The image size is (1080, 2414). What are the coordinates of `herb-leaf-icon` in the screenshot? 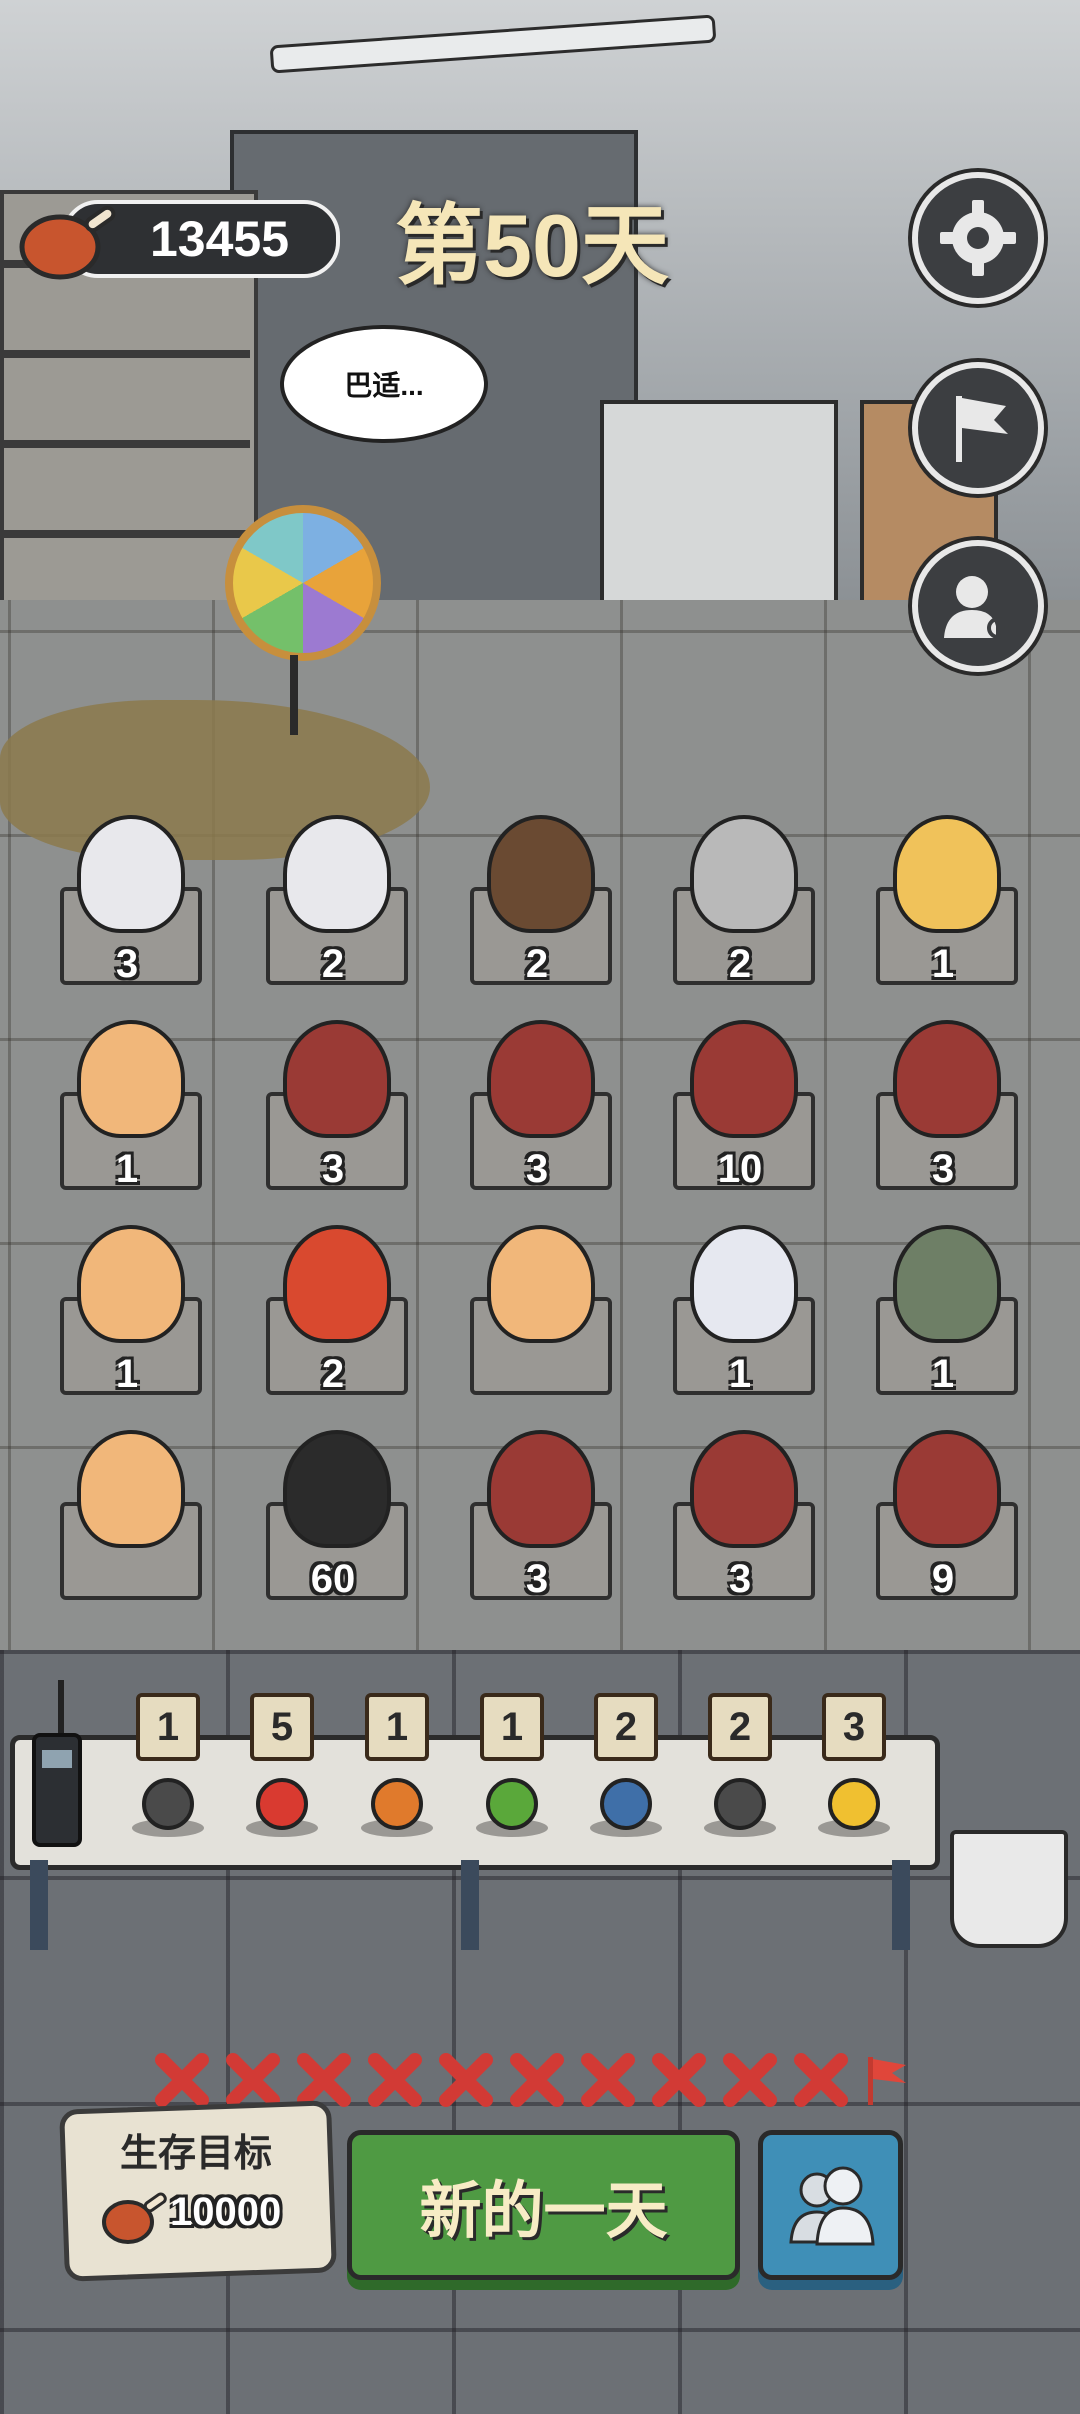 It's located at (512, 1805).